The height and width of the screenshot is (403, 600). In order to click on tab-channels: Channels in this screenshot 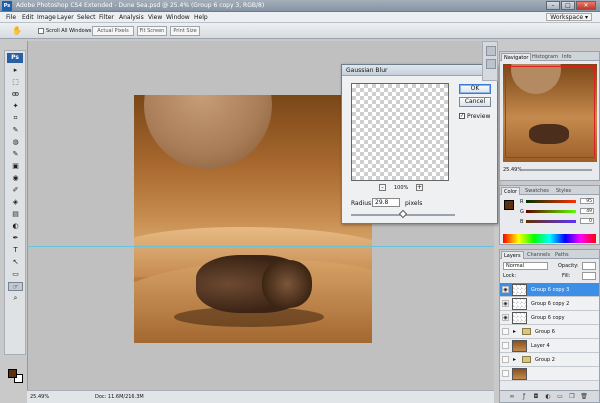, I will do `click(538, 255)`.